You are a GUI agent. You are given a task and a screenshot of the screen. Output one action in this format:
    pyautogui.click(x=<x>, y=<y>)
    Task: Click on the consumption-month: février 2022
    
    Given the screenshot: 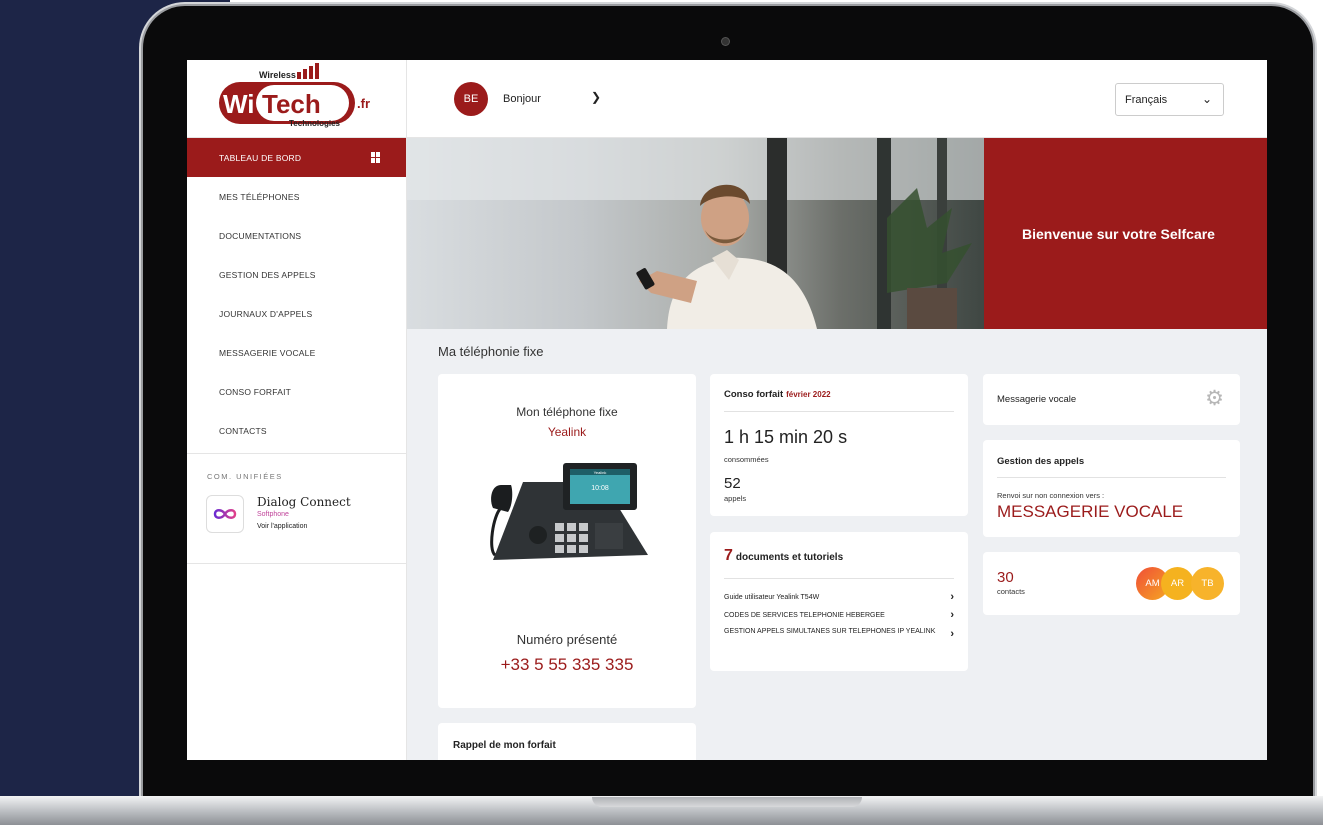 What is the action you would take?
    pyautogui.click(x=808, y=394)
    